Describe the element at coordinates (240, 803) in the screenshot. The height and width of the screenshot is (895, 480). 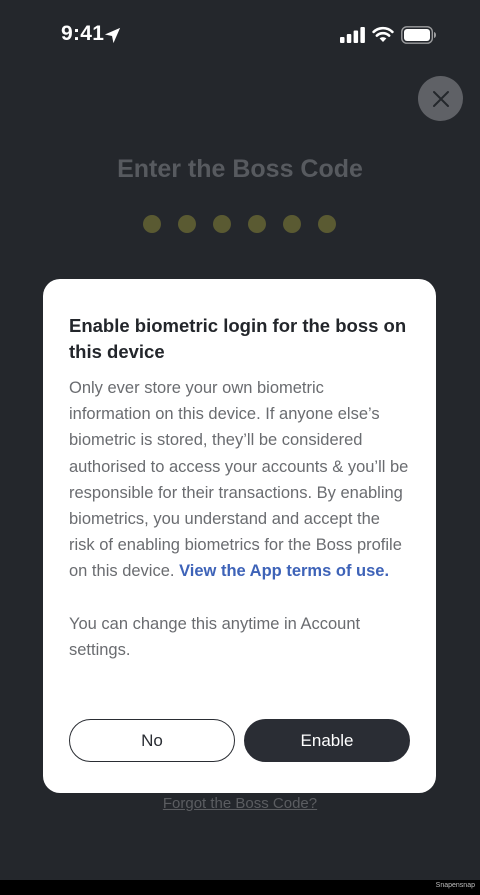
I see `forgot-code-link: Forgot the Boss Code?` at that location.